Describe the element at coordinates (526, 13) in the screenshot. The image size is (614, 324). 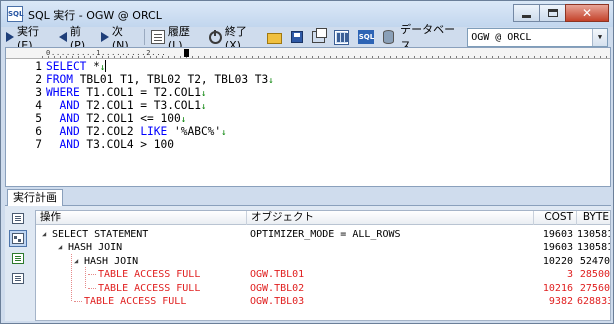
I see `minimize-button` at that location.